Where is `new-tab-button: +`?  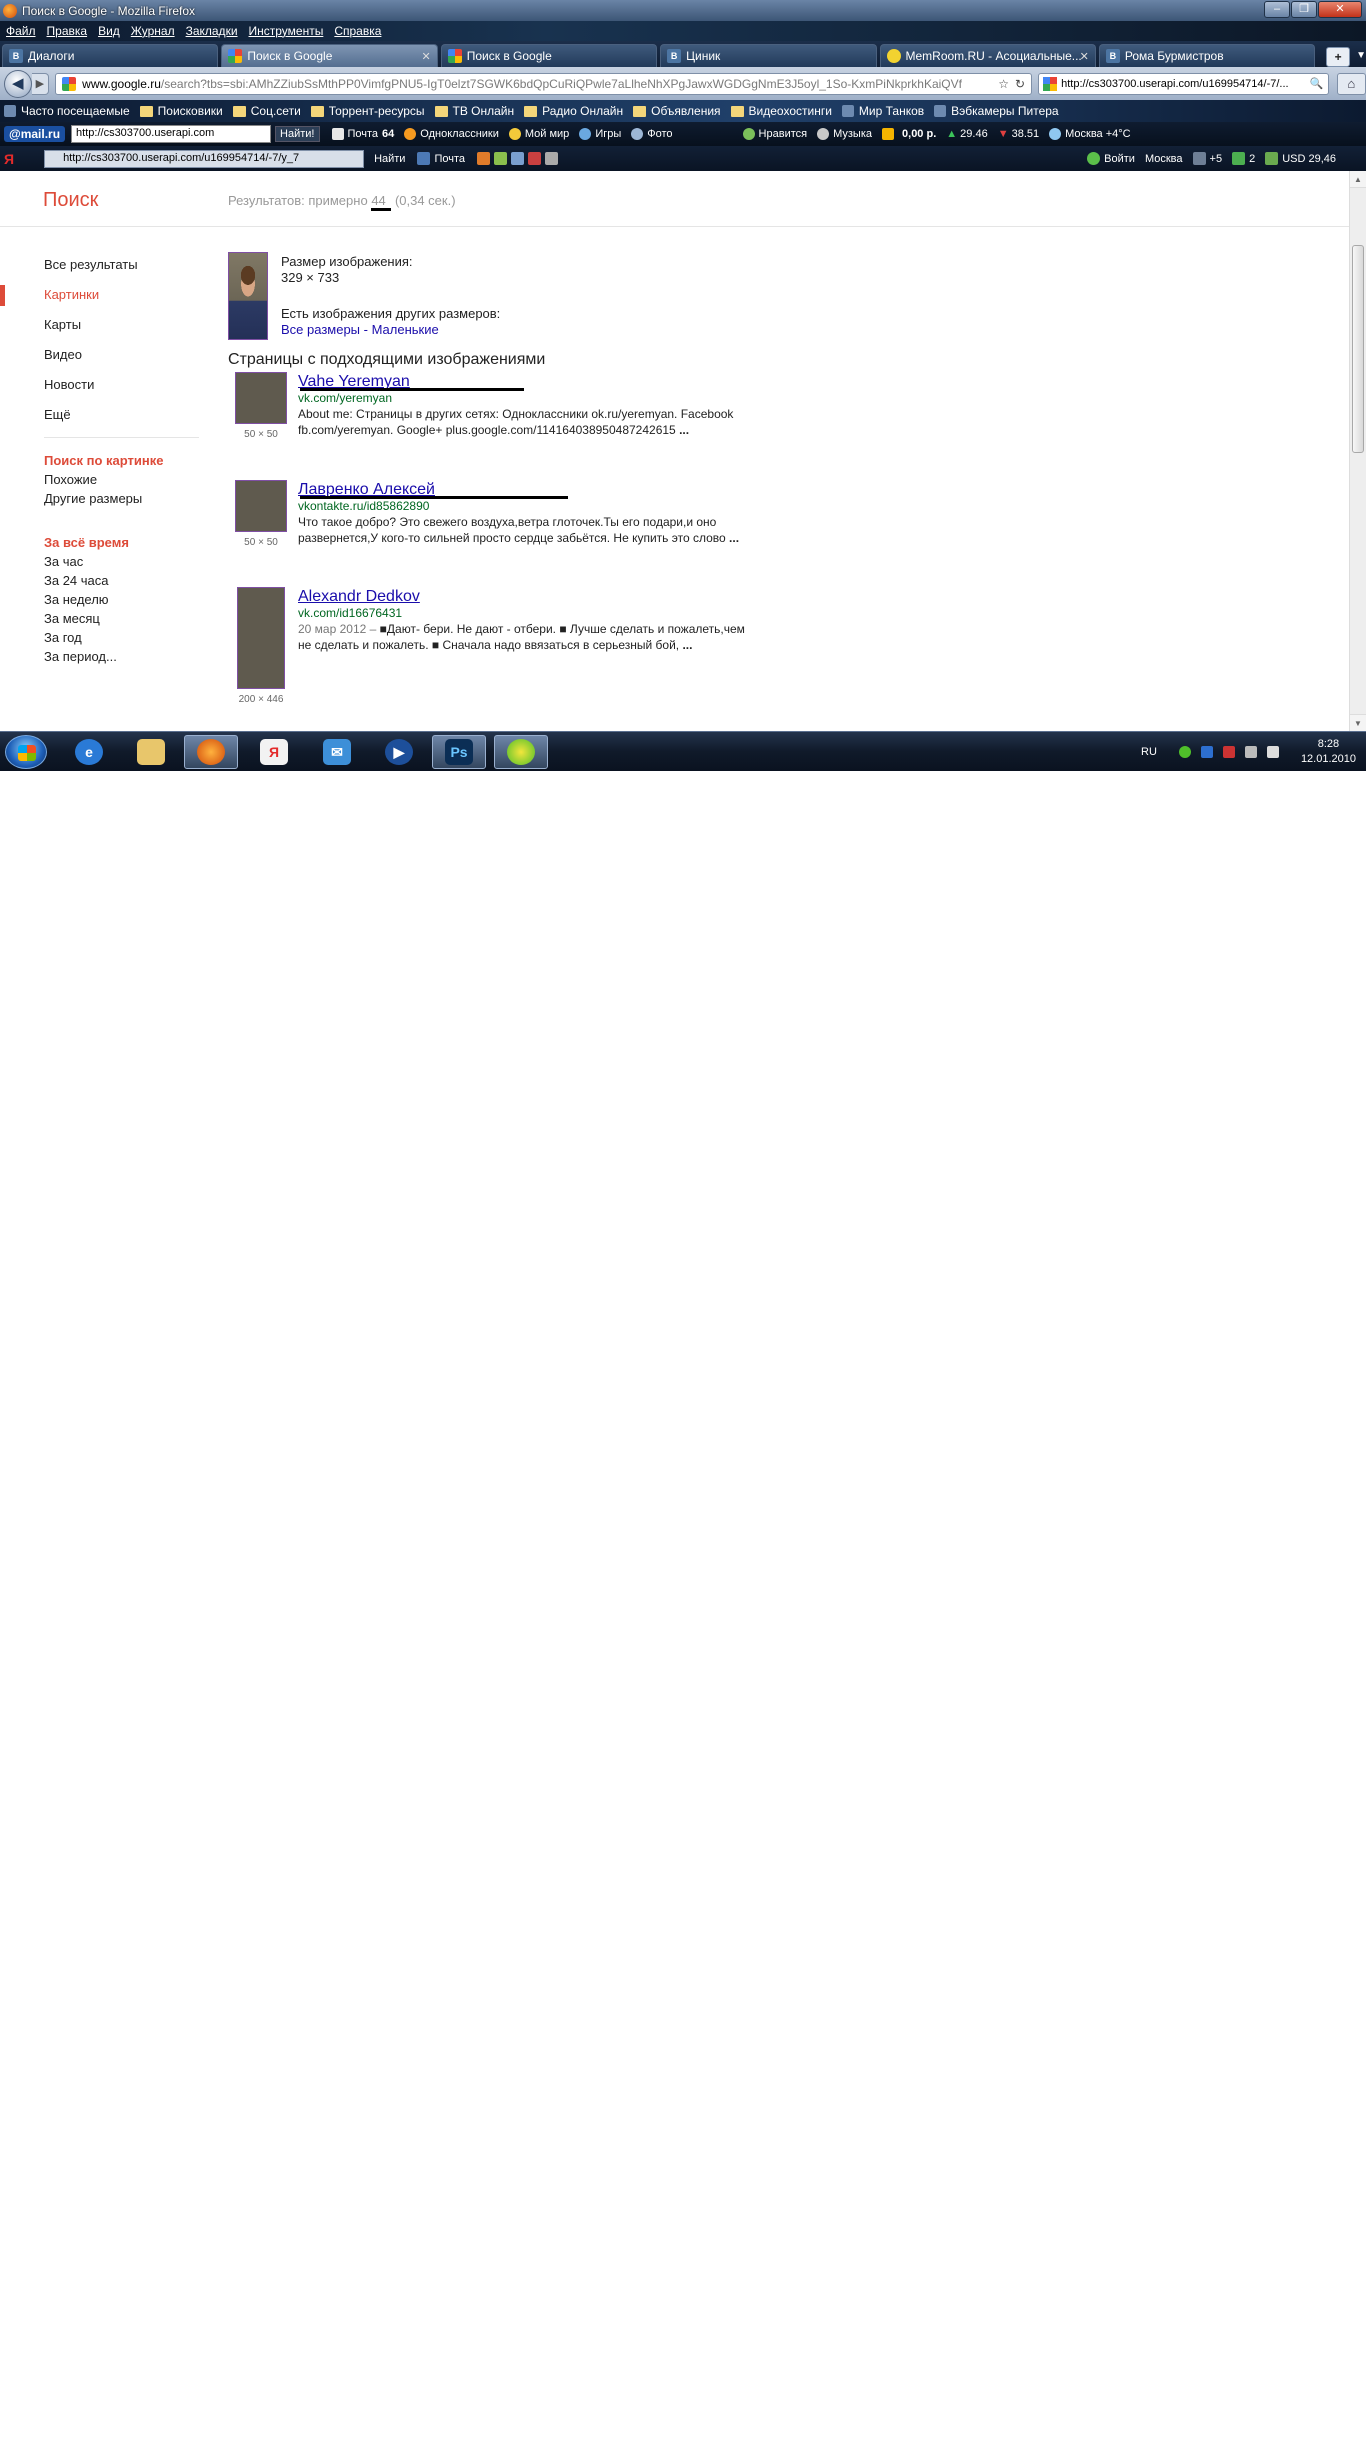
new-tab-button: + is located at coordinates (1338, 57).